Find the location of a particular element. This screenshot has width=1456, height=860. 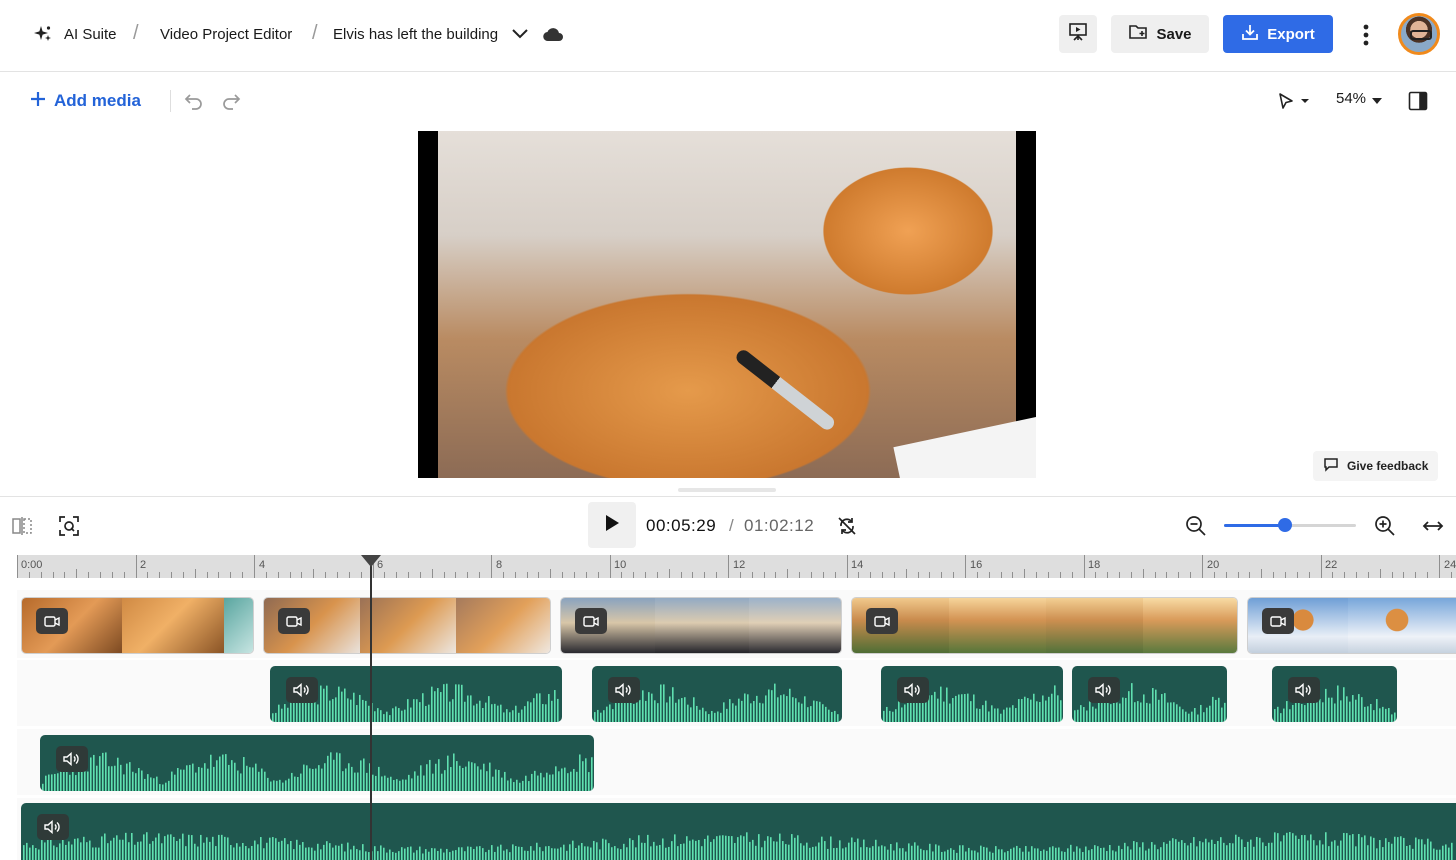

fit-width-icon is located at coordinates (1433, 526).